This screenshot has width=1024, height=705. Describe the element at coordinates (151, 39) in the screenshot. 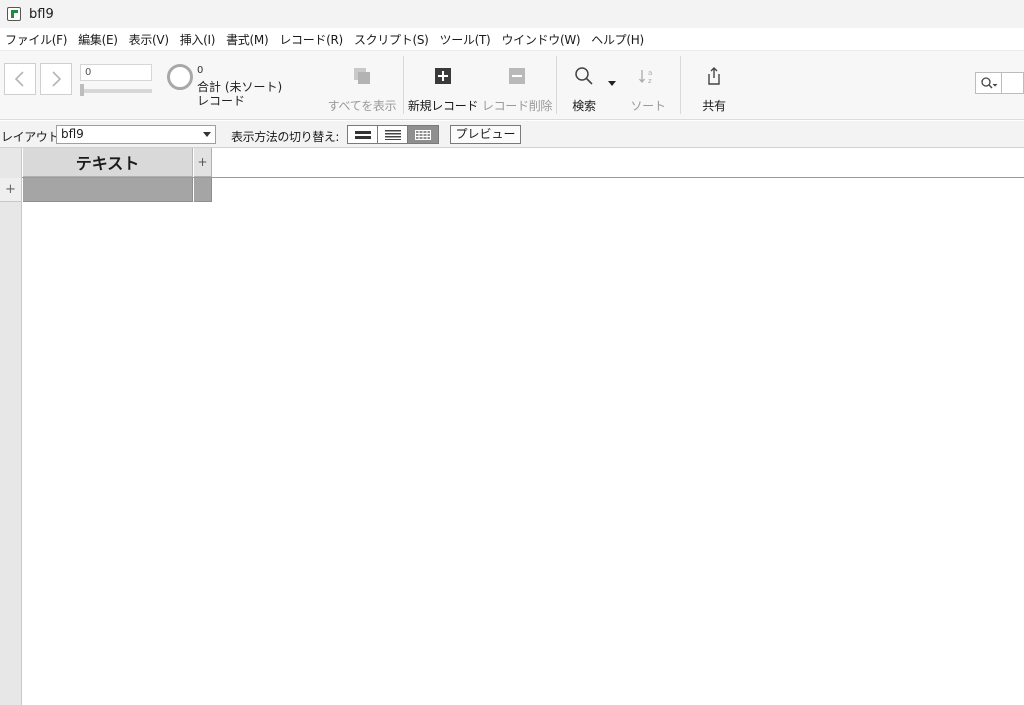

I see `menu-view: 表示(V)` at that location.